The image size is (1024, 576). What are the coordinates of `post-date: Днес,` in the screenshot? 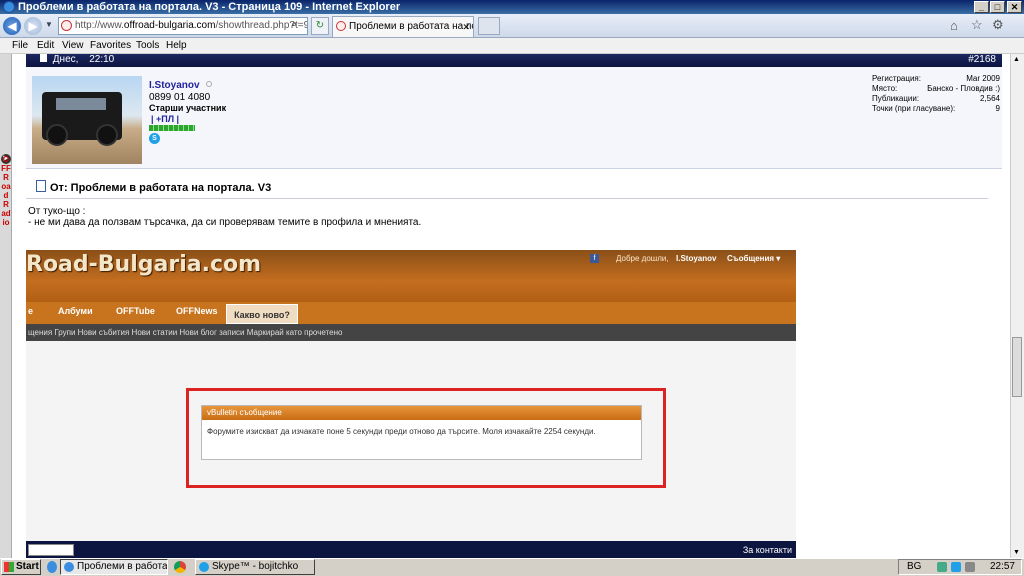 It's located at (65, 59).